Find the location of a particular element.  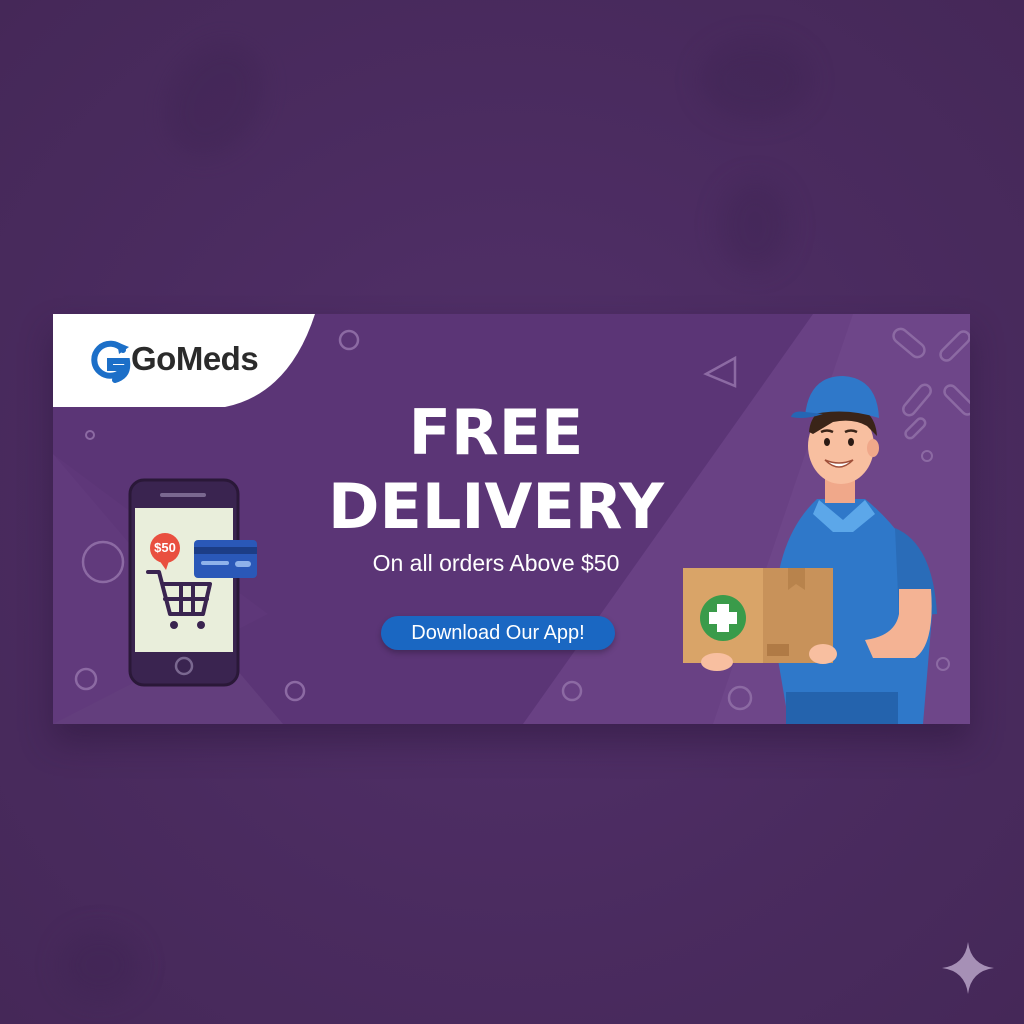

download-app-button: Download Our App! is located at coordinates (498, 633).